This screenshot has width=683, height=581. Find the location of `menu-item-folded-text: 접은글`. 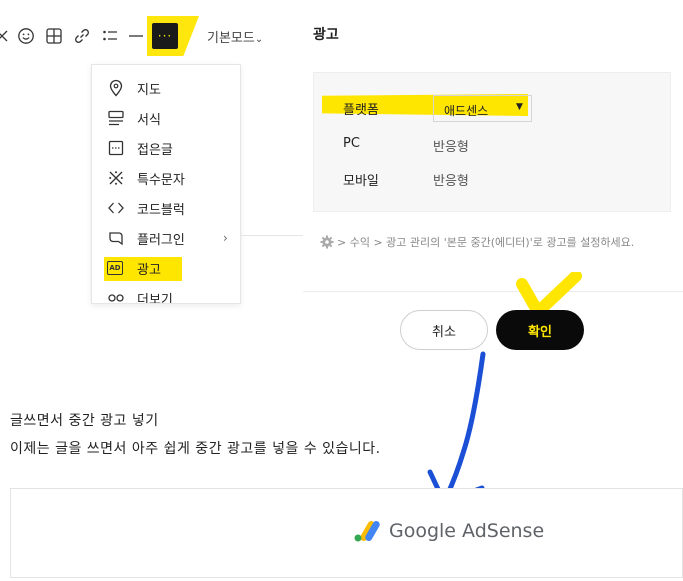

menu-item-folded-text: 접은글 is located at coordinates (166, 148).